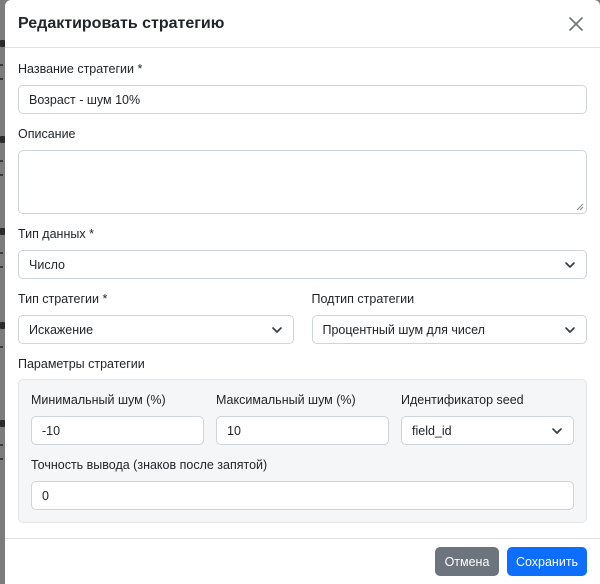 This screenshot has height=584, width=600. I want to click on data-type-group: Тип данных * Число, so click(302, 253).